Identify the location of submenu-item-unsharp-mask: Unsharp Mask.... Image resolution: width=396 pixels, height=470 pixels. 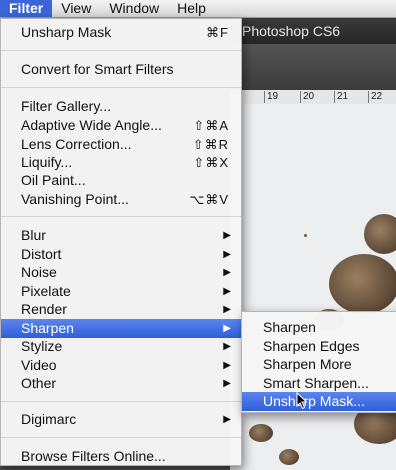
(319, 401).